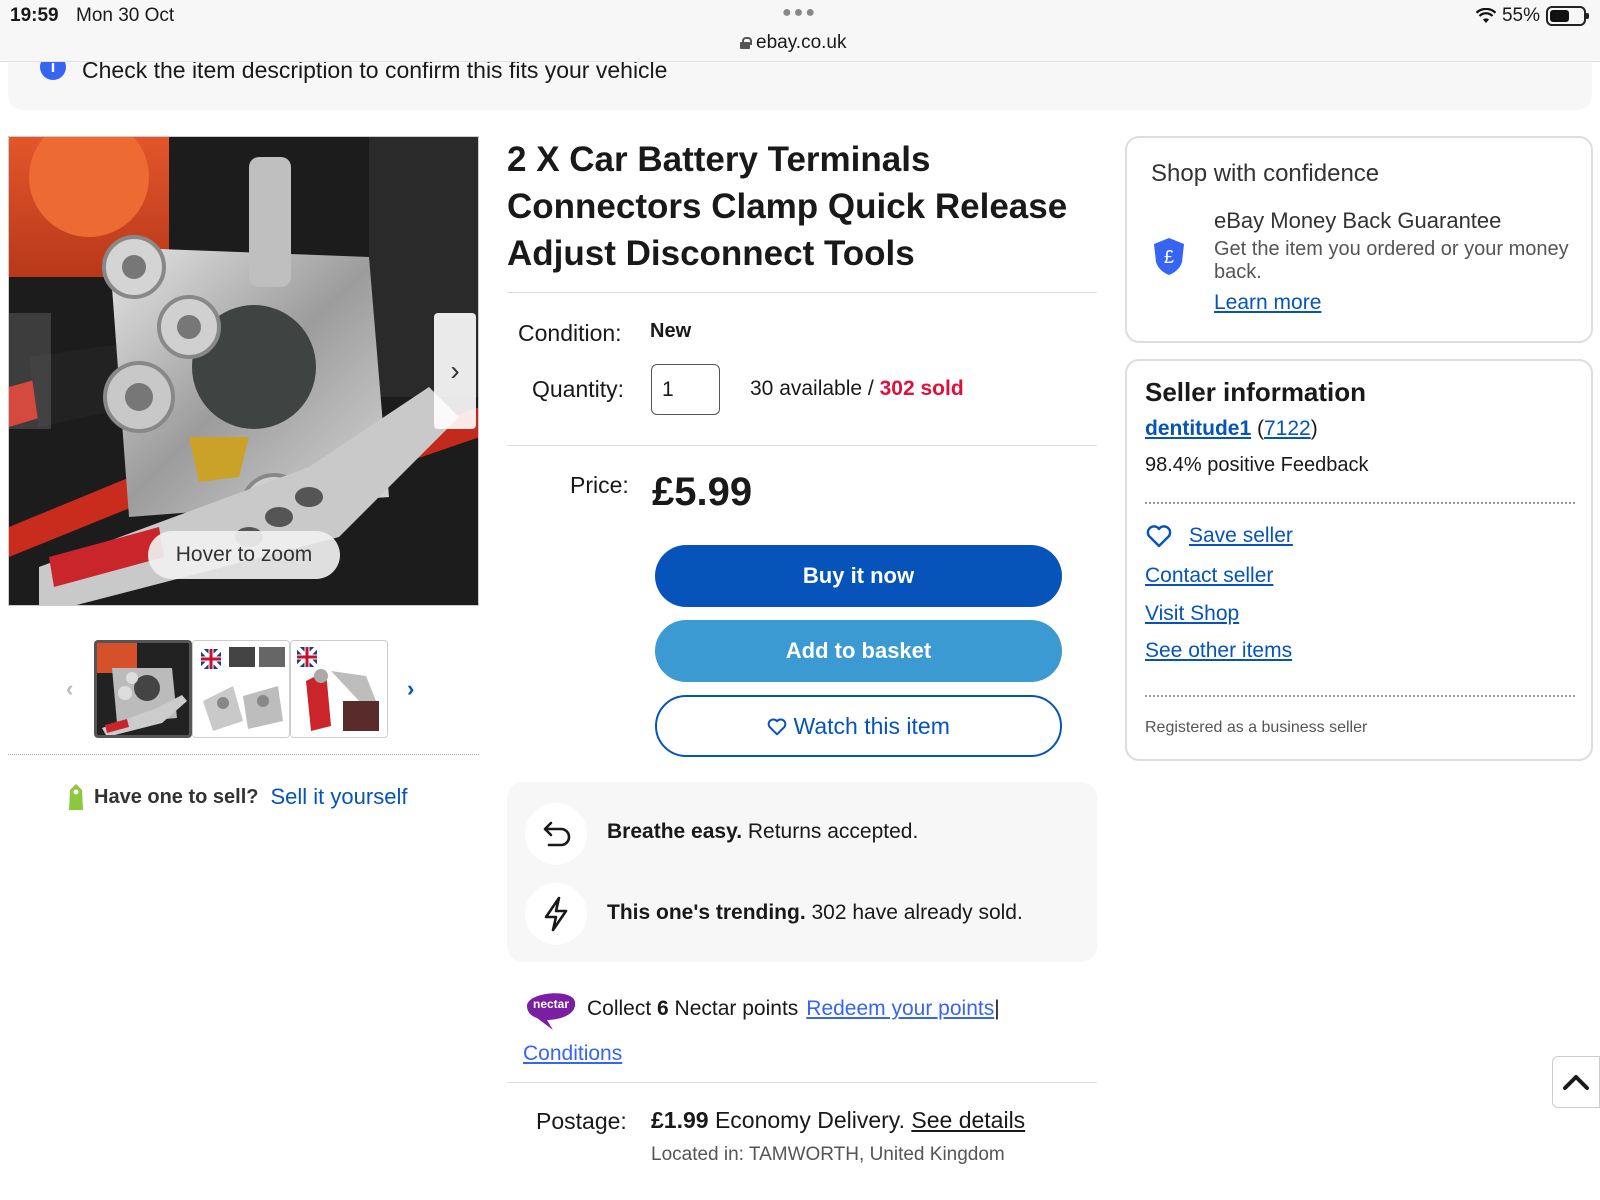 Image resolution: width=1600 pixels, height=1200 pixels. What do you see at coordinates (921, 388) in the screenshot?
I see `sold-count: 302 sold` at bounding box center [921, 388].